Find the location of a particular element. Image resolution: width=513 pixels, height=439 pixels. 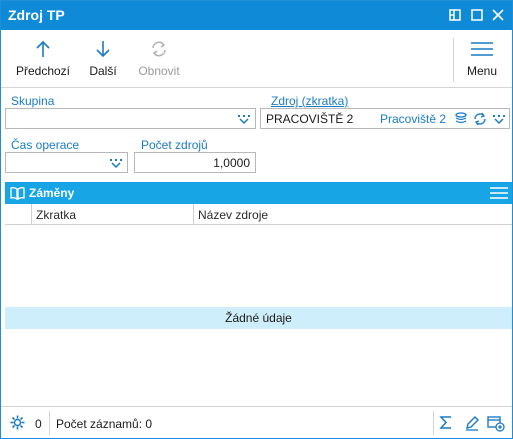

source-name: Pracoviště 2 is located at coordinates (413, 119).